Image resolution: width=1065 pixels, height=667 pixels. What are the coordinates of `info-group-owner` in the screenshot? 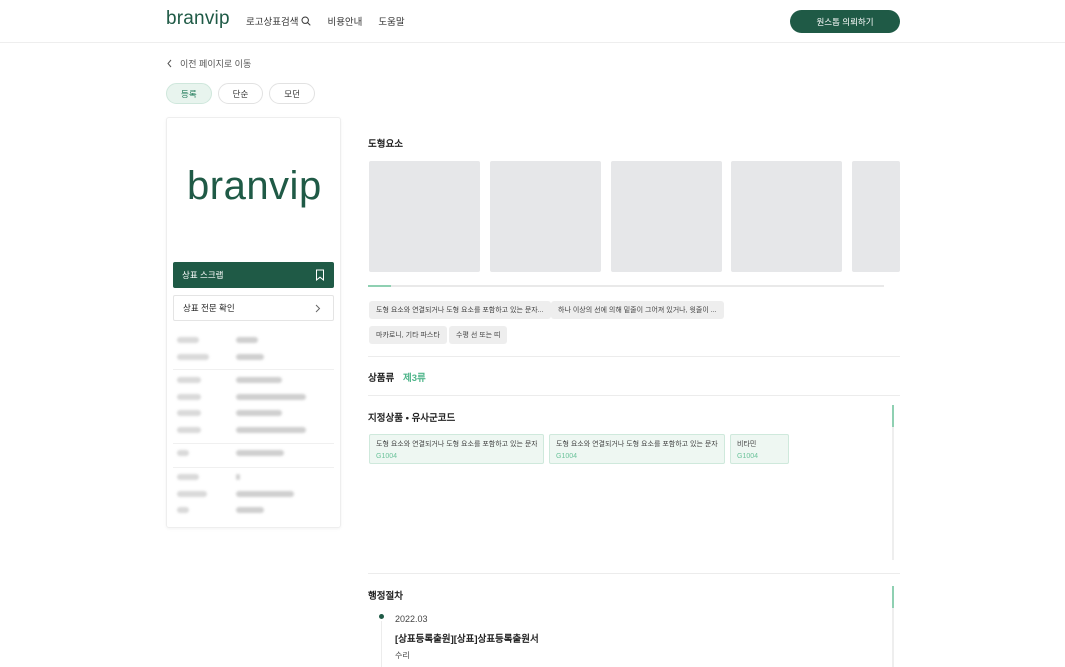 It's located at (254, 453).